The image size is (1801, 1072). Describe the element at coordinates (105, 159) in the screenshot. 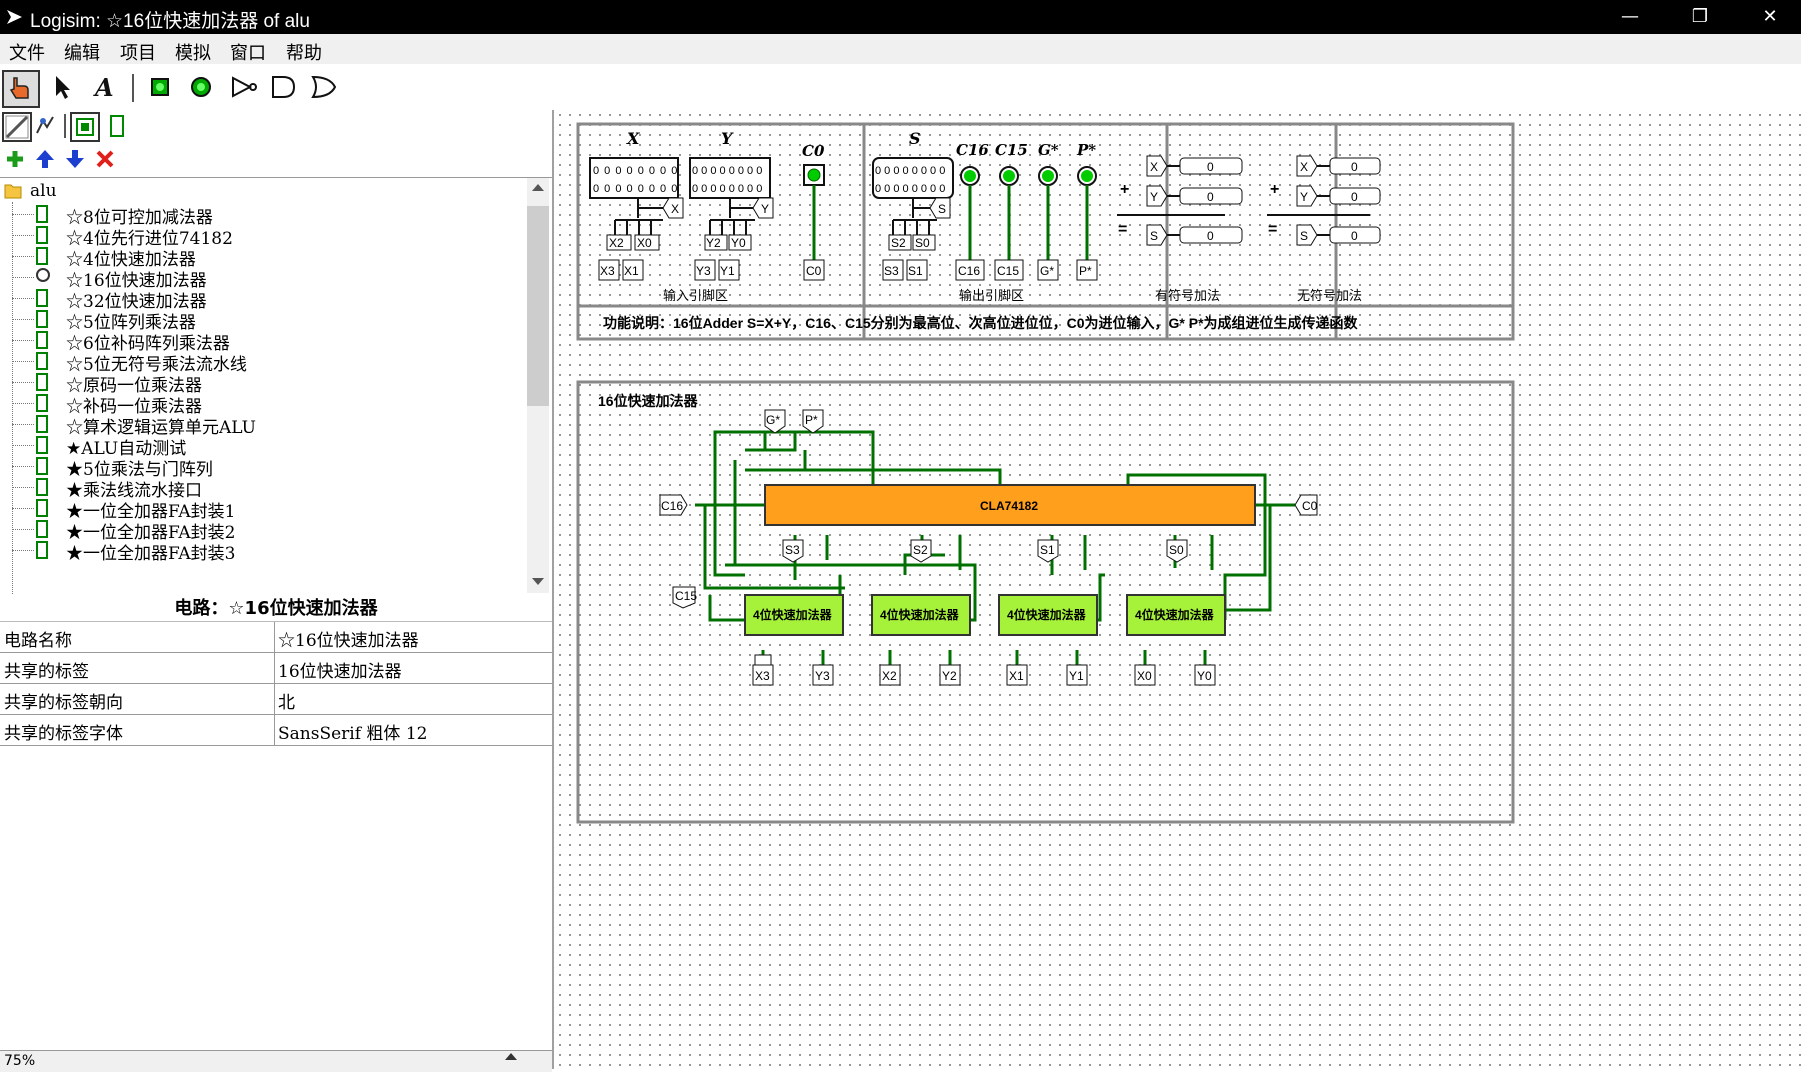

I see `delete-circuit-icon` at that location.